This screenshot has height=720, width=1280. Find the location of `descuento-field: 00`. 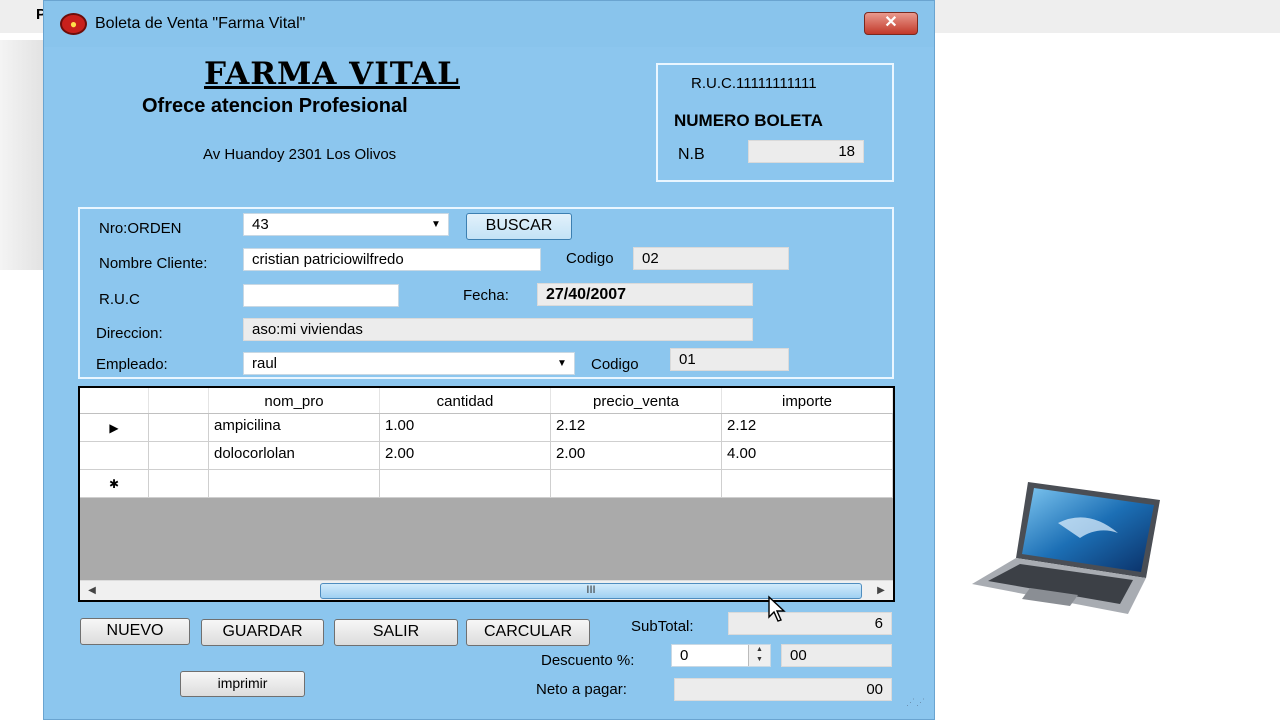

descuento-field: 00 is located at coordinates (836, 655).